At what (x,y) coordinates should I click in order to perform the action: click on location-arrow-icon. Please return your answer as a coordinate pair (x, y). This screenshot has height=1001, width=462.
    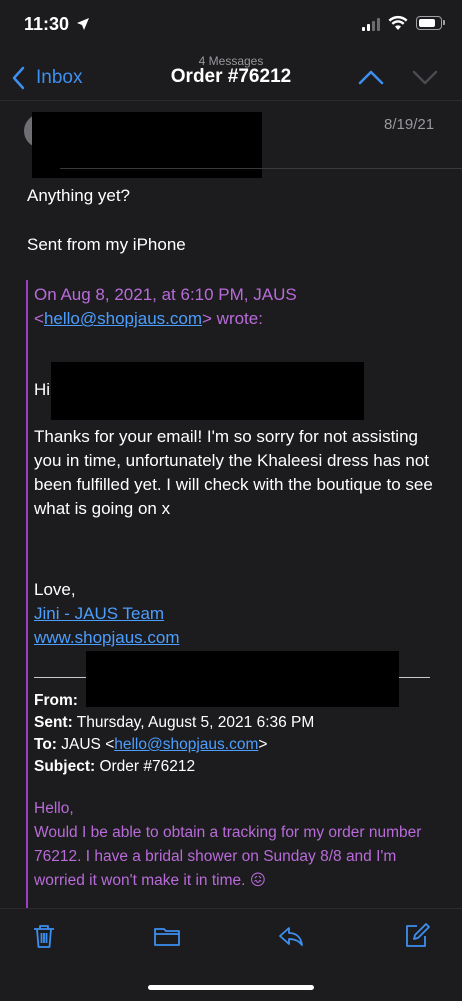
    Looking at the image, I should click on (83, 24).